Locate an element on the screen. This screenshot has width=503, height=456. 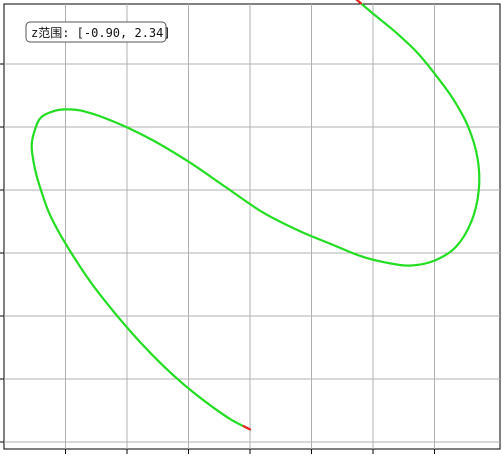
end-marker is located at coordinates (359, 2).